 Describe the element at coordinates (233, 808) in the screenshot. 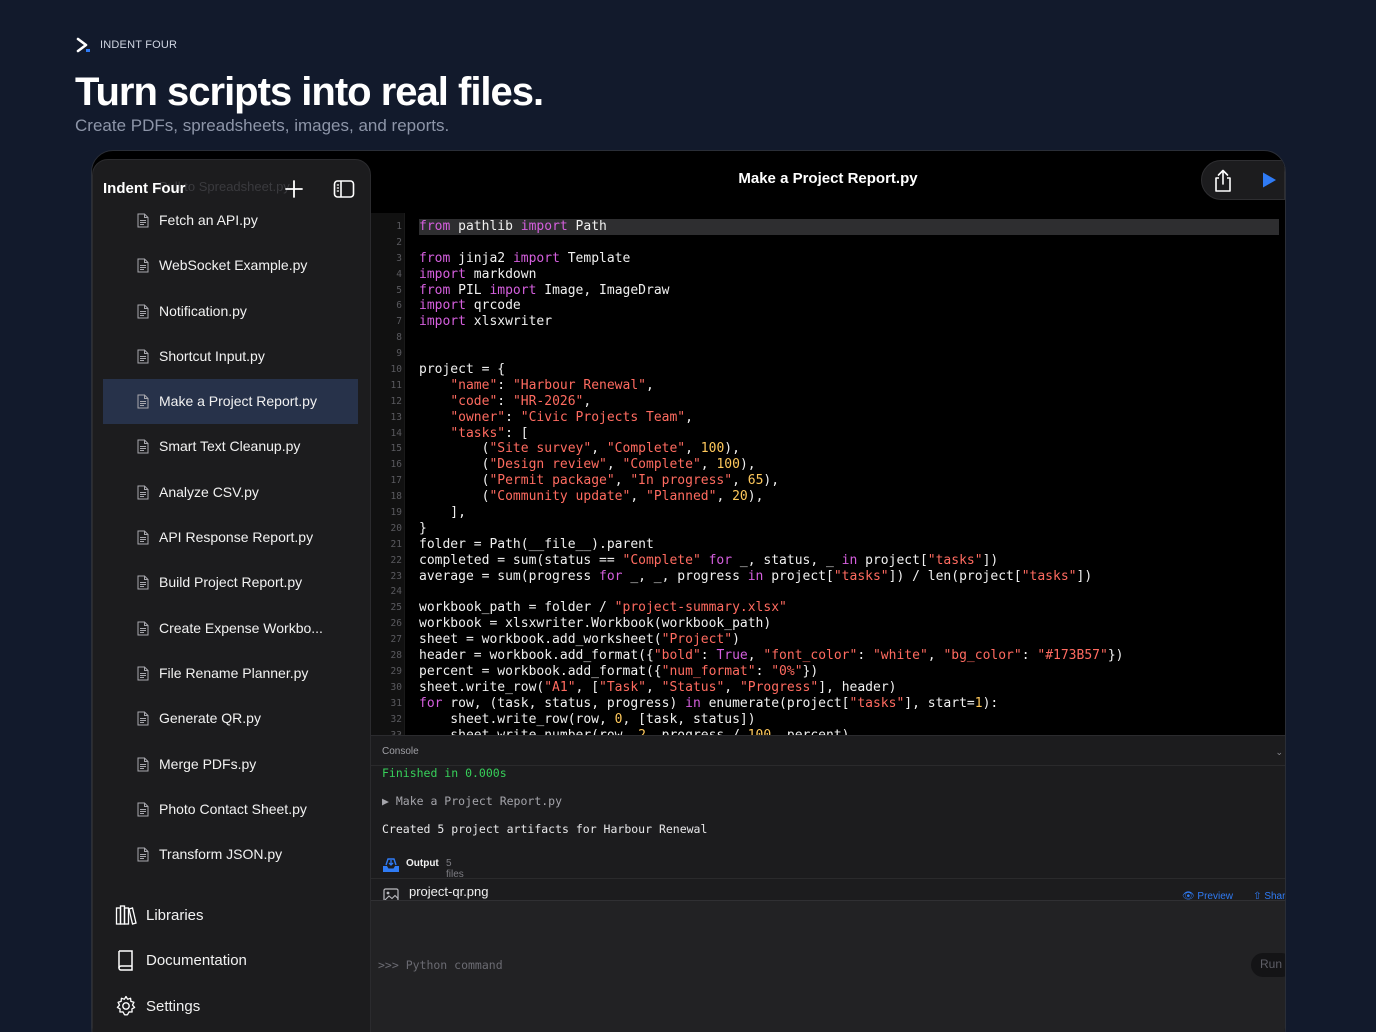

I see `sidebar-item-label: Photo Contact Sheet.py` at that location.